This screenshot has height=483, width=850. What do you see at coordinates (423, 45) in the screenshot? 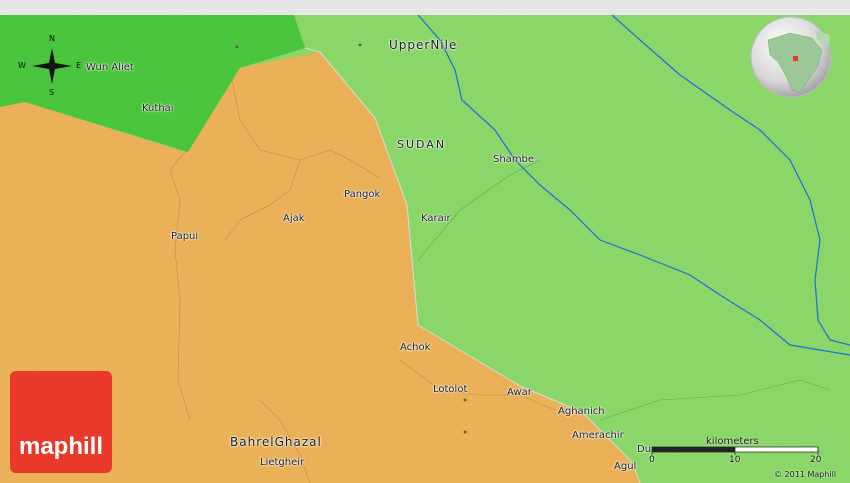
I see `region-label-upper-nile: UpperNile` at bounding box center [423, 45].